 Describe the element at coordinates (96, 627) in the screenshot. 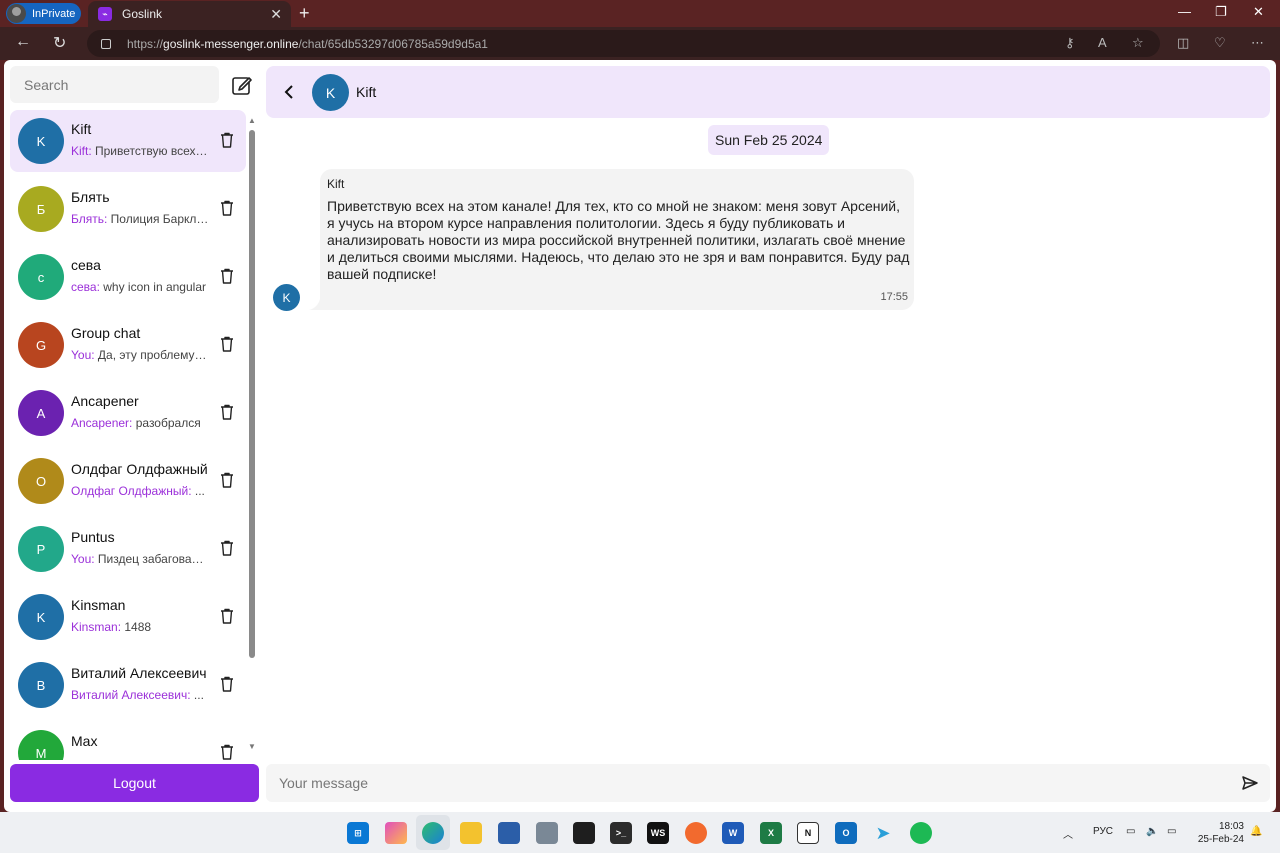

I see `preview-sender: Kinsman:` at that location.